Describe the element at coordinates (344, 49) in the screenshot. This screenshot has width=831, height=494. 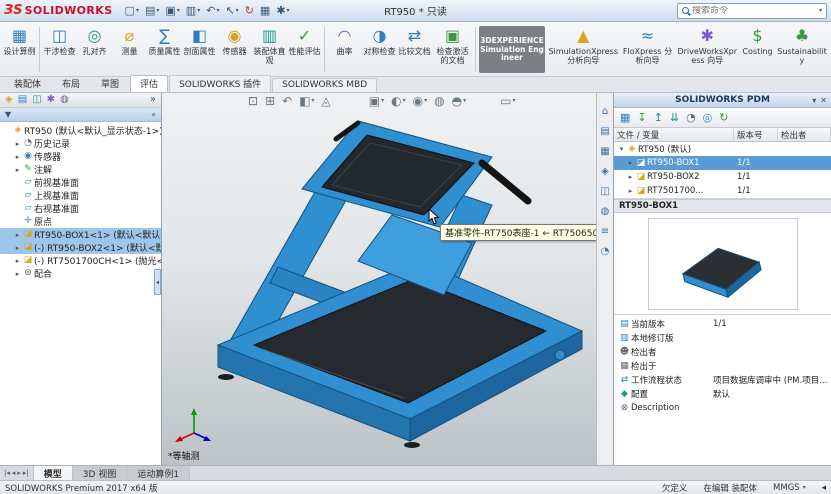
I see `curvature-button: ◠ 曲率` at that location.